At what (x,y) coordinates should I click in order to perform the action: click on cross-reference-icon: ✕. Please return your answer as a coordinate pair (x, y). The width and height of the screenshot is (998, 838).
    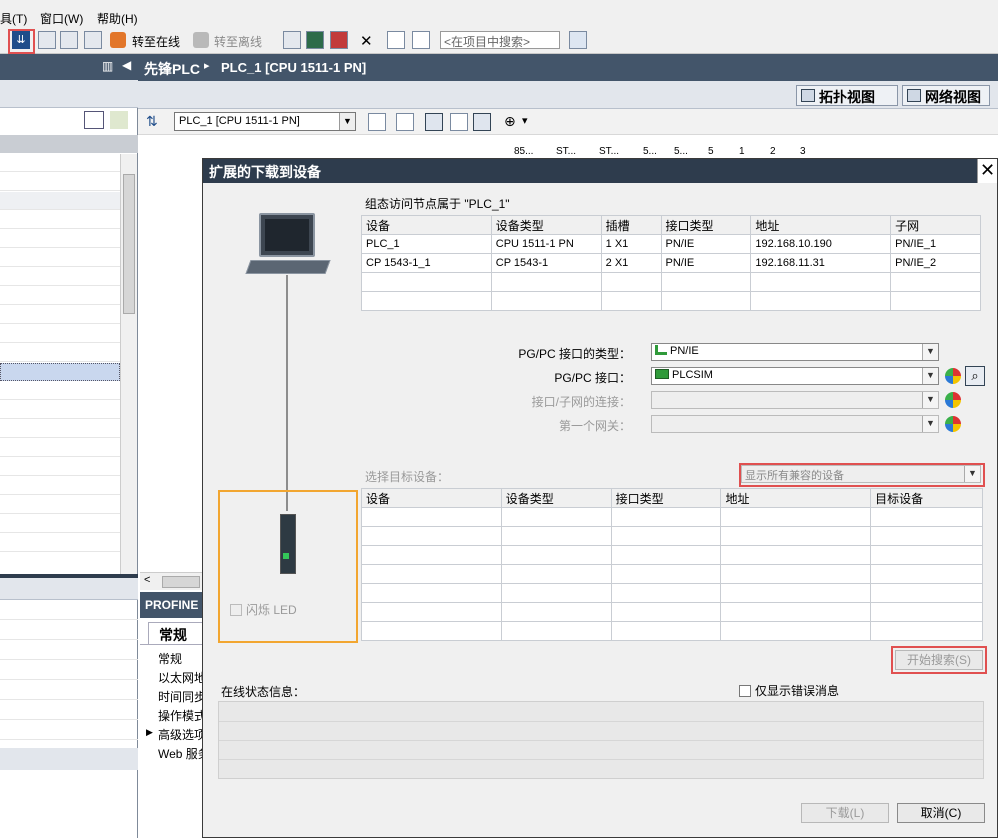
    Looking at the image, I should click on (366, 41).